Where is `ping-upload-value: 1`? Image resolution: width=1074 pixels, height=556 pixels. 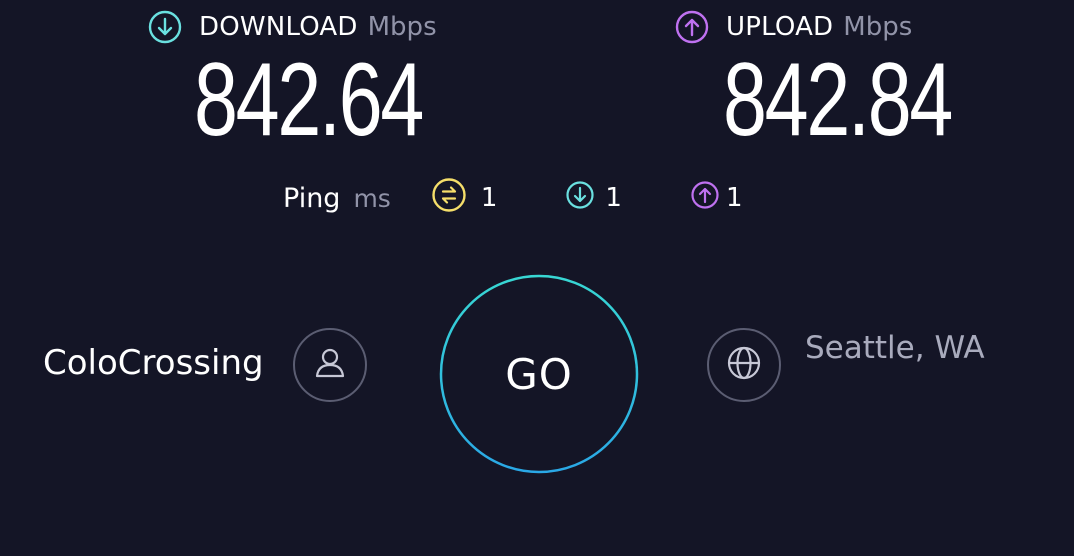
ping-upload-value: 1 is located at coordinates (734, 198).